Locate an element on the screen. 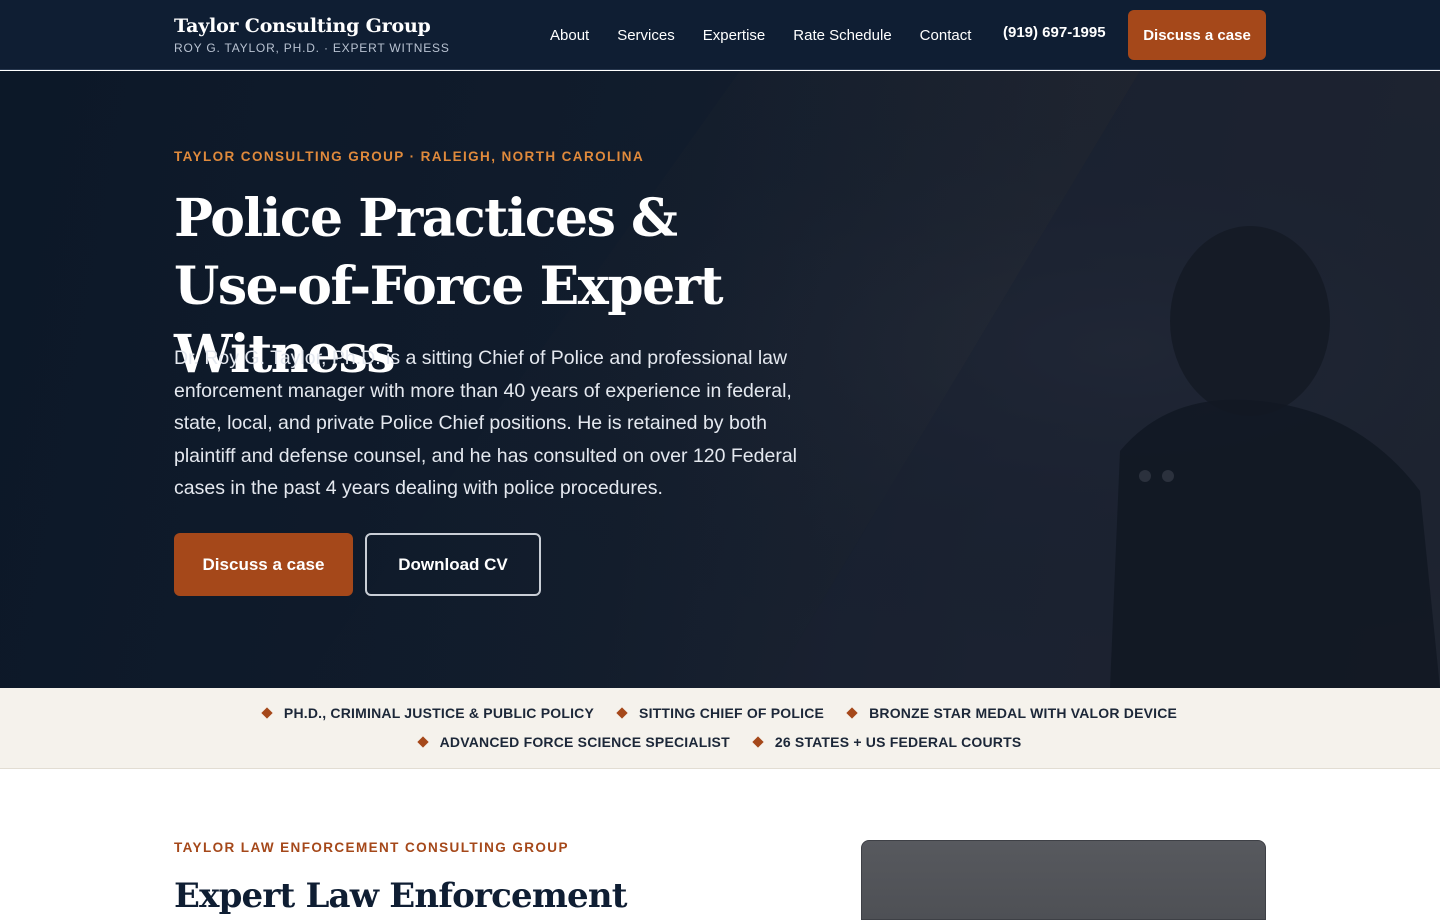 Image resolution: width=1440 pixels, height=920 pixels. credential-text: 26 STATES + US FEDERAL COURTS is located at coordinates (898, 742).